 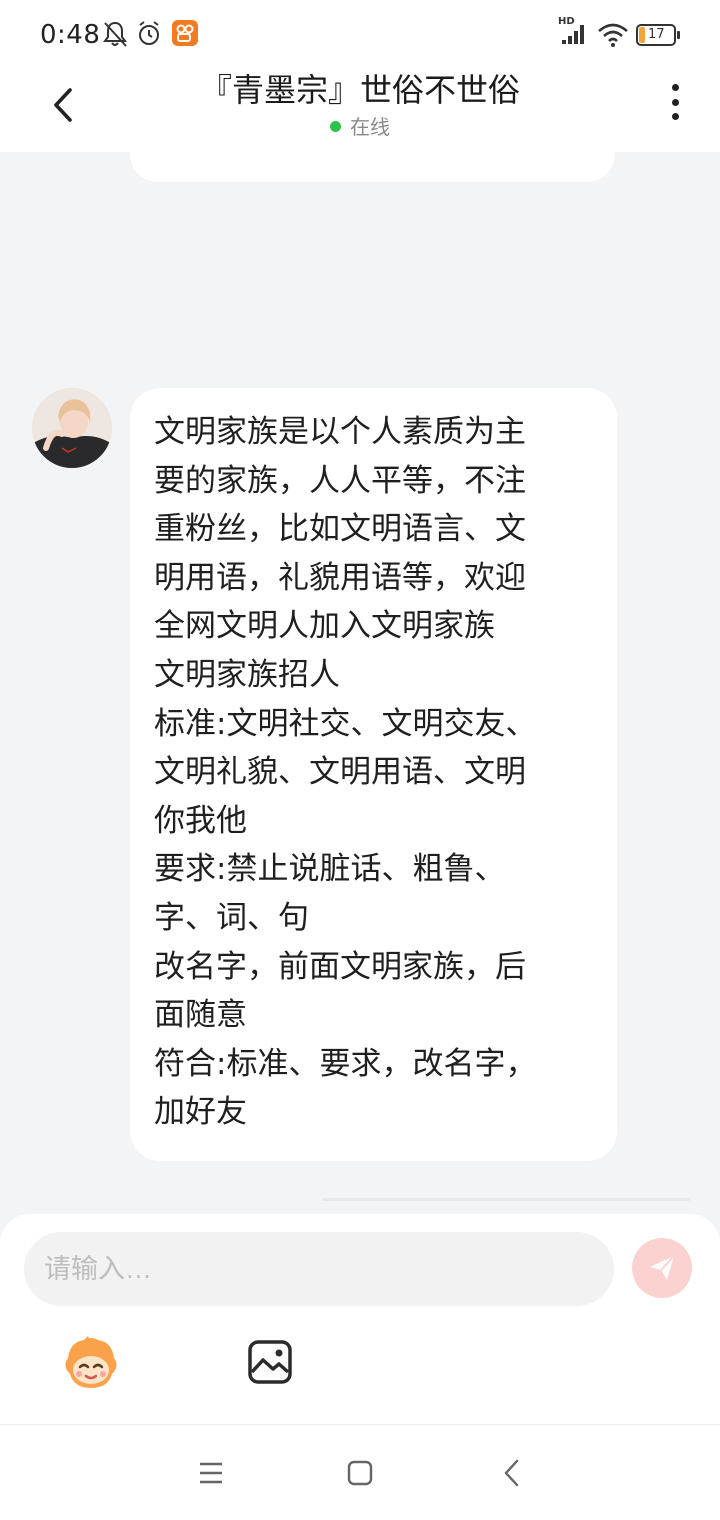 I want to click on message-line: 要求:禁止说脏话、粗鲁、, so click(x=330, y=869).